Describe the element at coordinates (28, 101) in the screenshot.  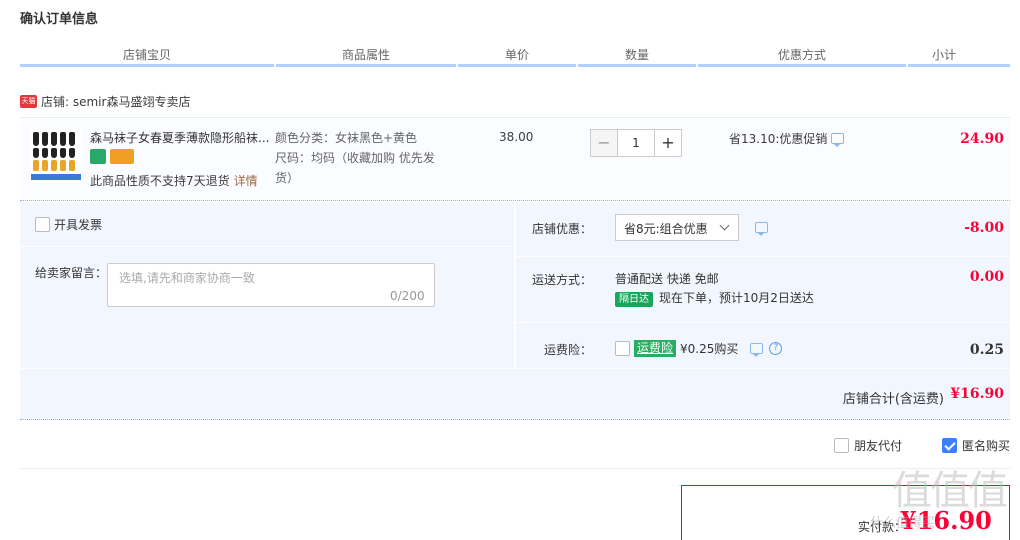
I see `tmall-icon: 天猫` at that location.